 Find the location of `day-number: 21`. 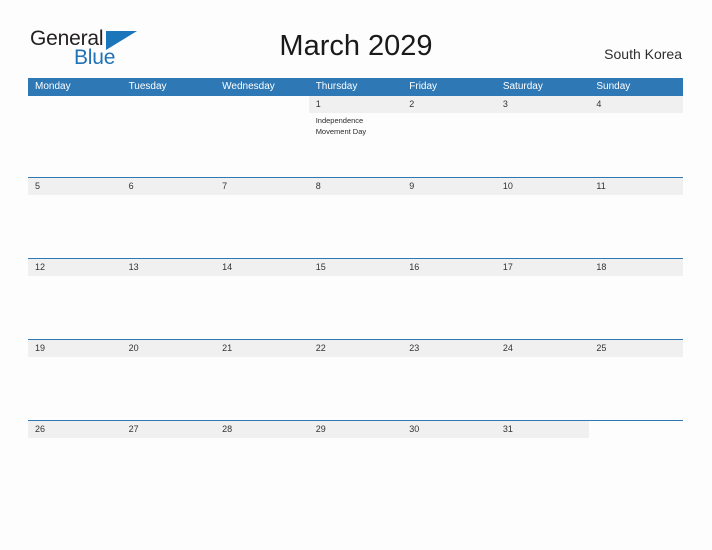

day-number: 21 is located at coordinates (227, 348).